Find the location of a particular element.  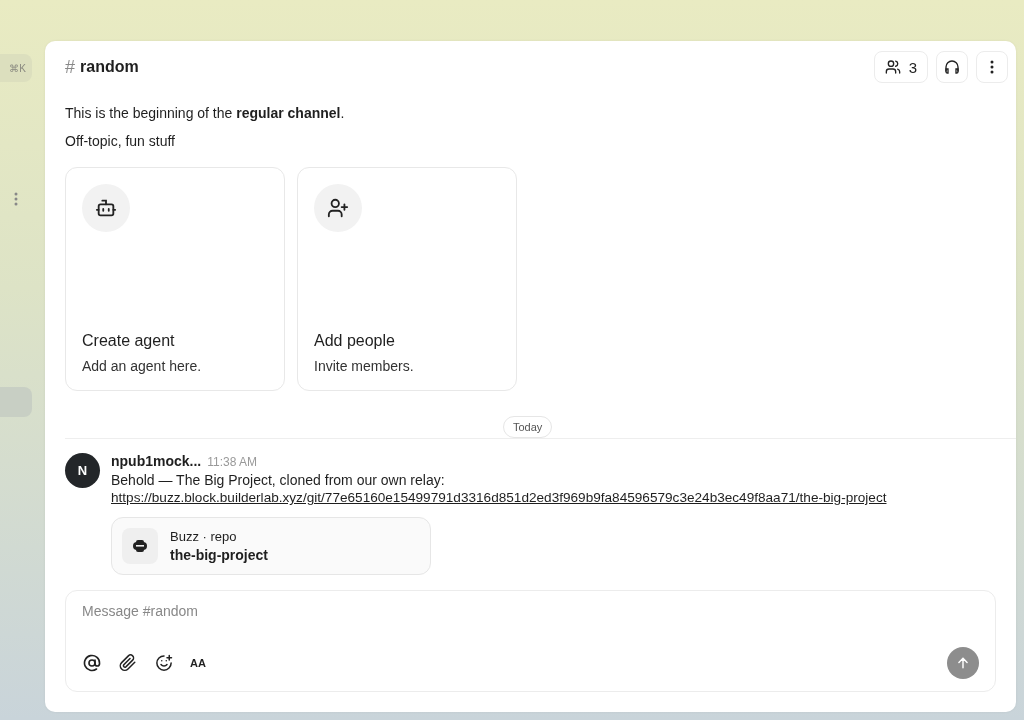

preview-title: the-big-project is located at coordinates (219, 555).